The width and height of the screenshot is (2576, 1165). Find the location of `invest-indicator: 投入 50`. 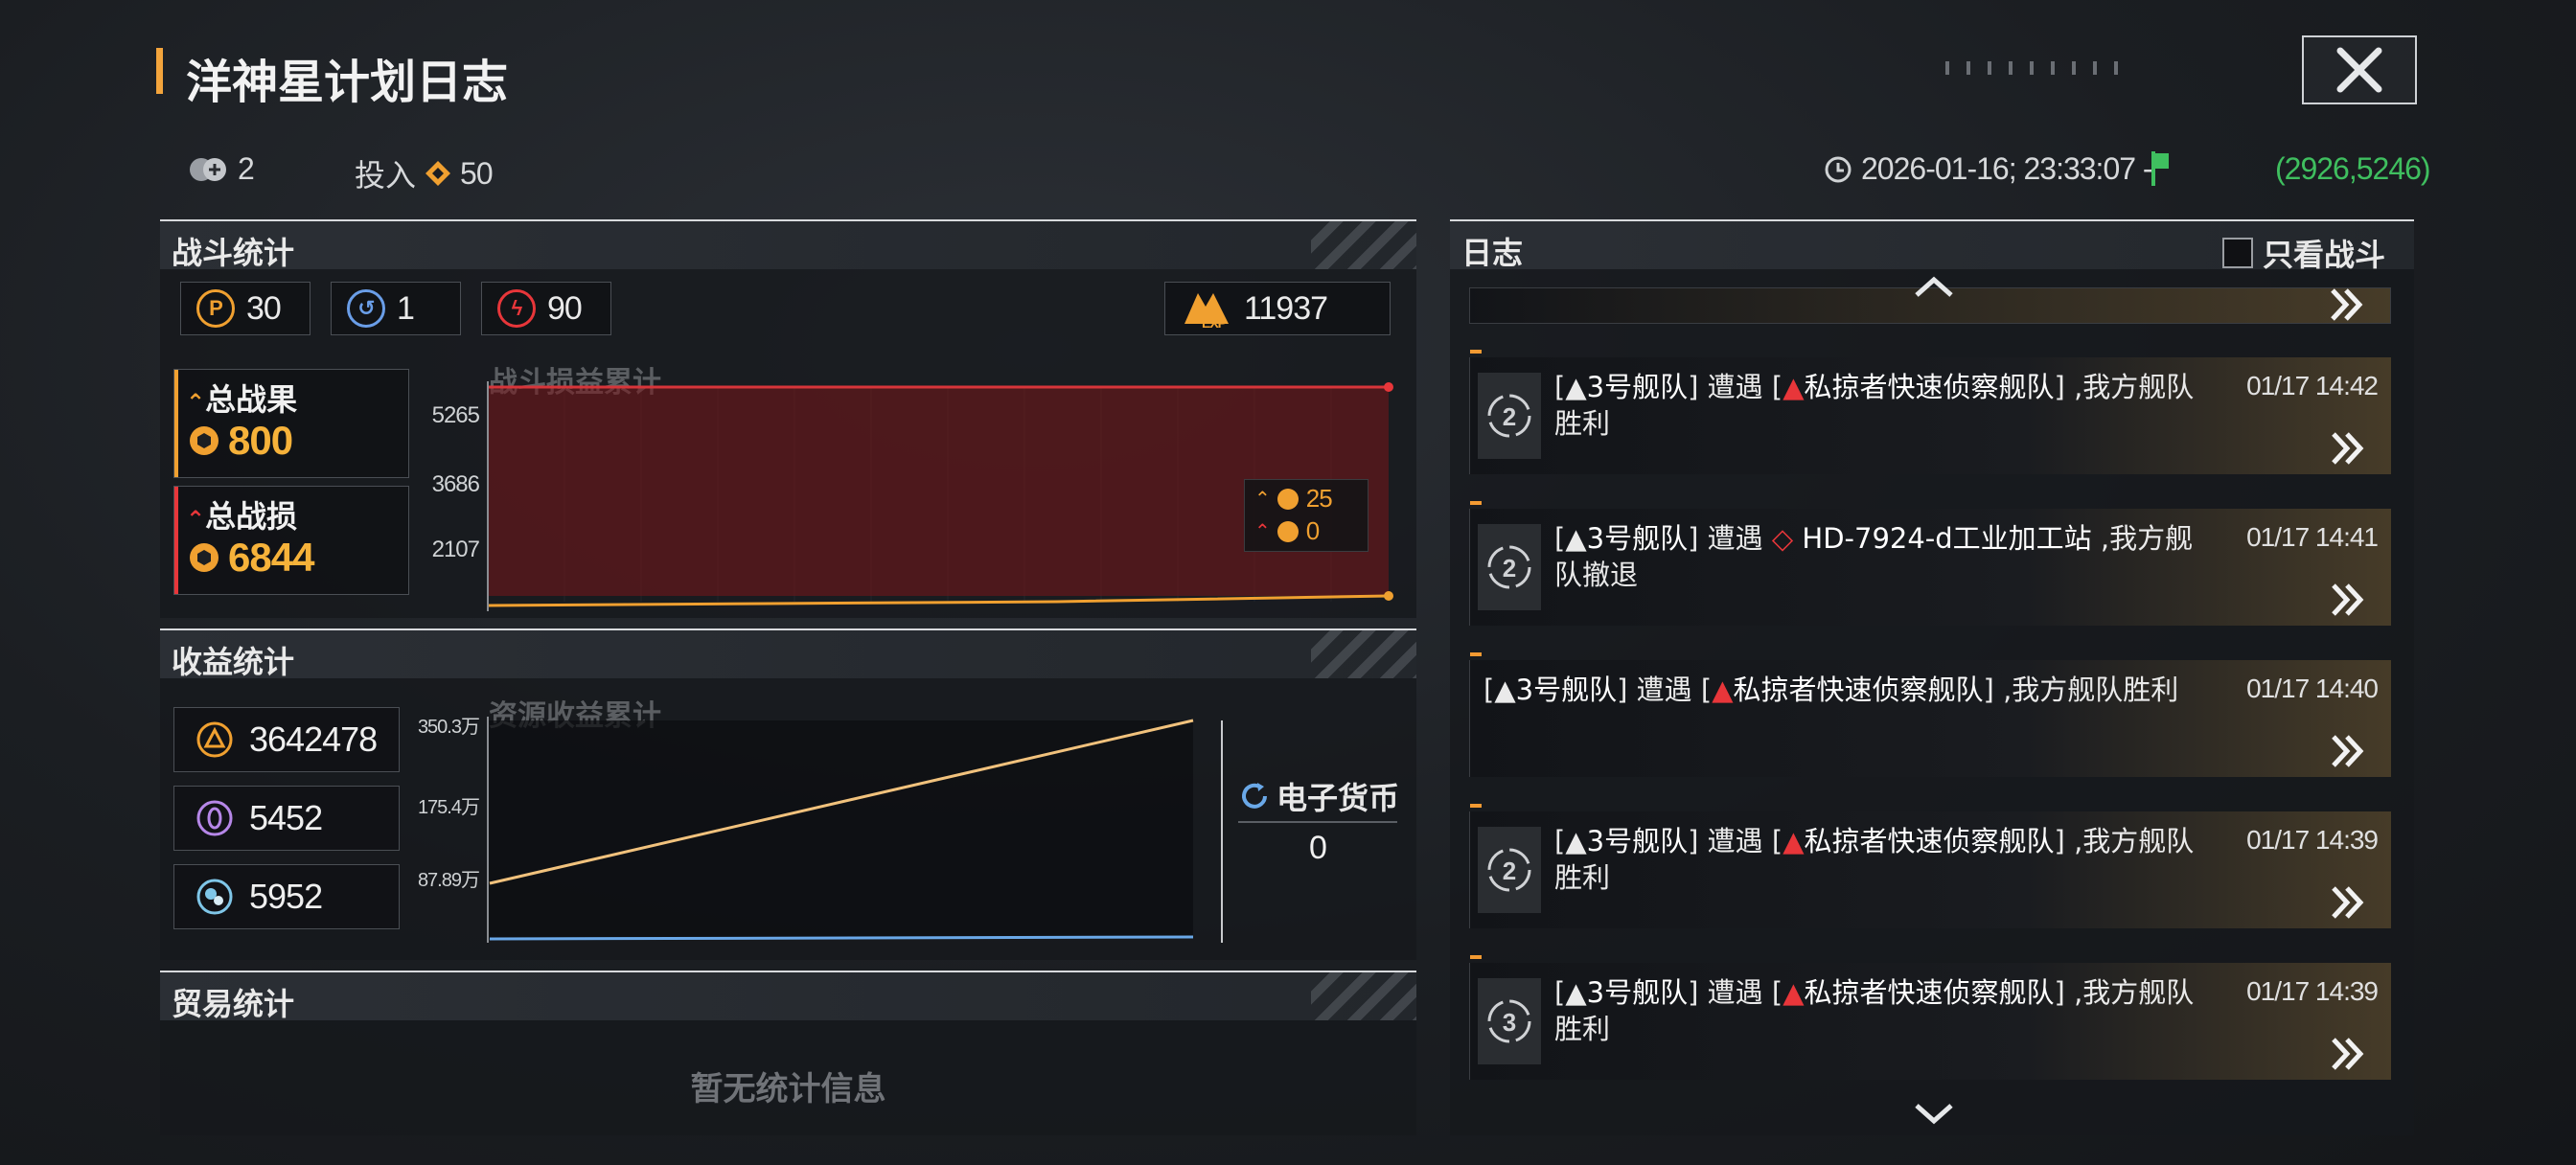

invest-indicator: 投入 50 is located at coordinates (424, 173).